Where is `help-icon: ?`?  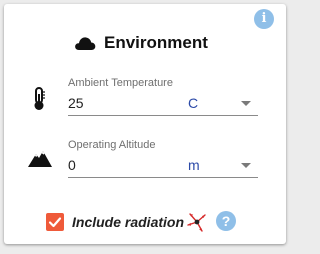
help-icon: ? is located at coordinates (226, 221).